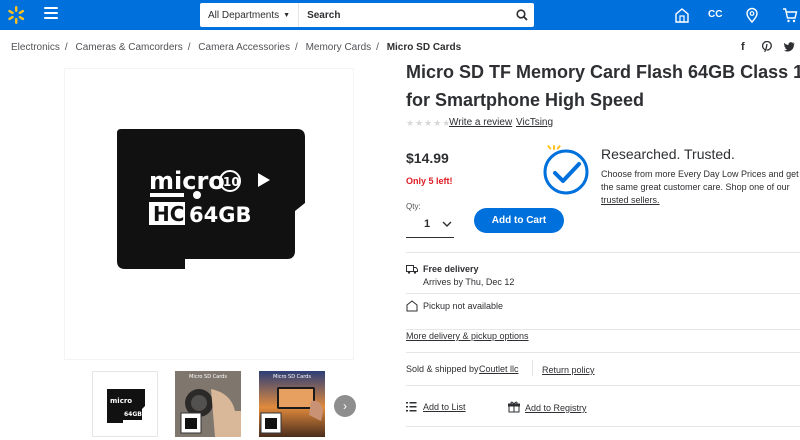  What do you see at coordinates (463, 306) in the screenshot?
I see `pickup-status: Pickup not available` at bounding box center [463, 306].